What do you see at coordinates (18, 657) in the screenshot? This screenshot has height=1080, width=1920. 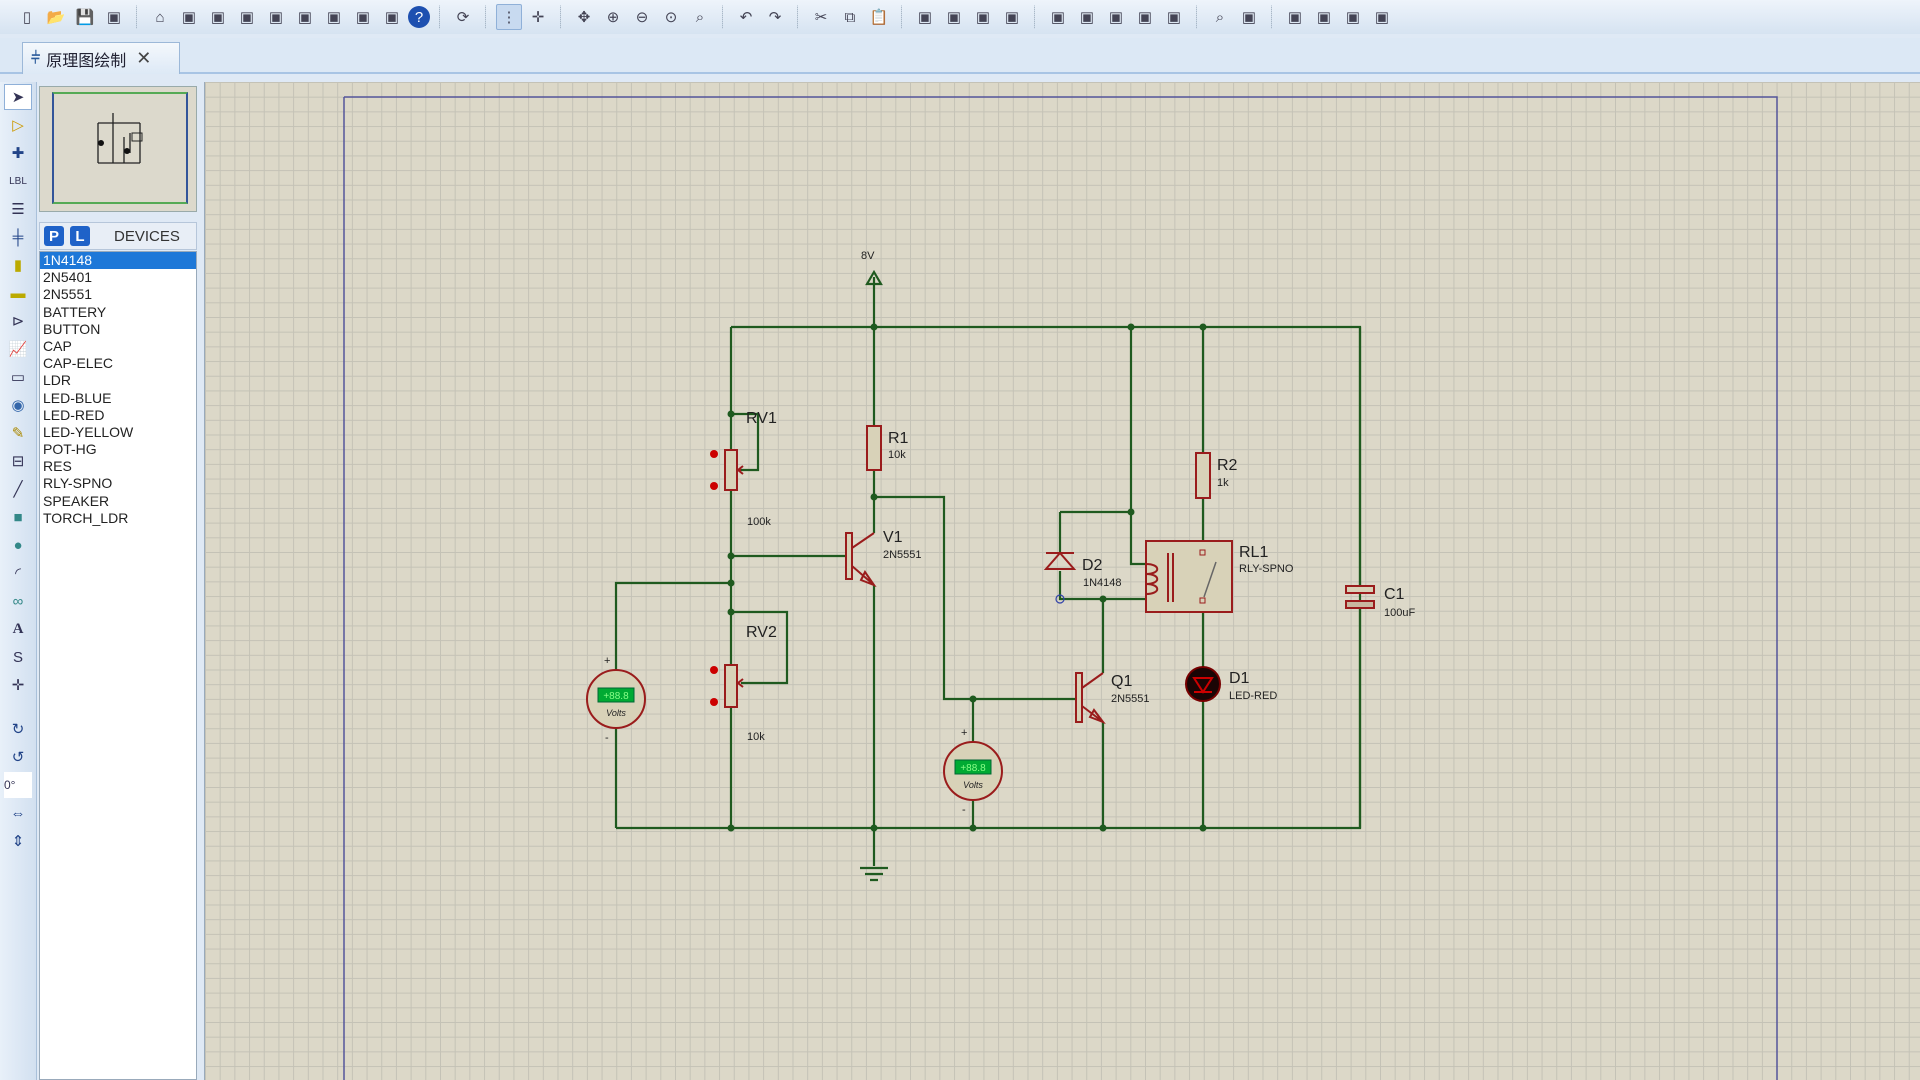 I see `symbol-icon: S` at bounding box center [18, 657].